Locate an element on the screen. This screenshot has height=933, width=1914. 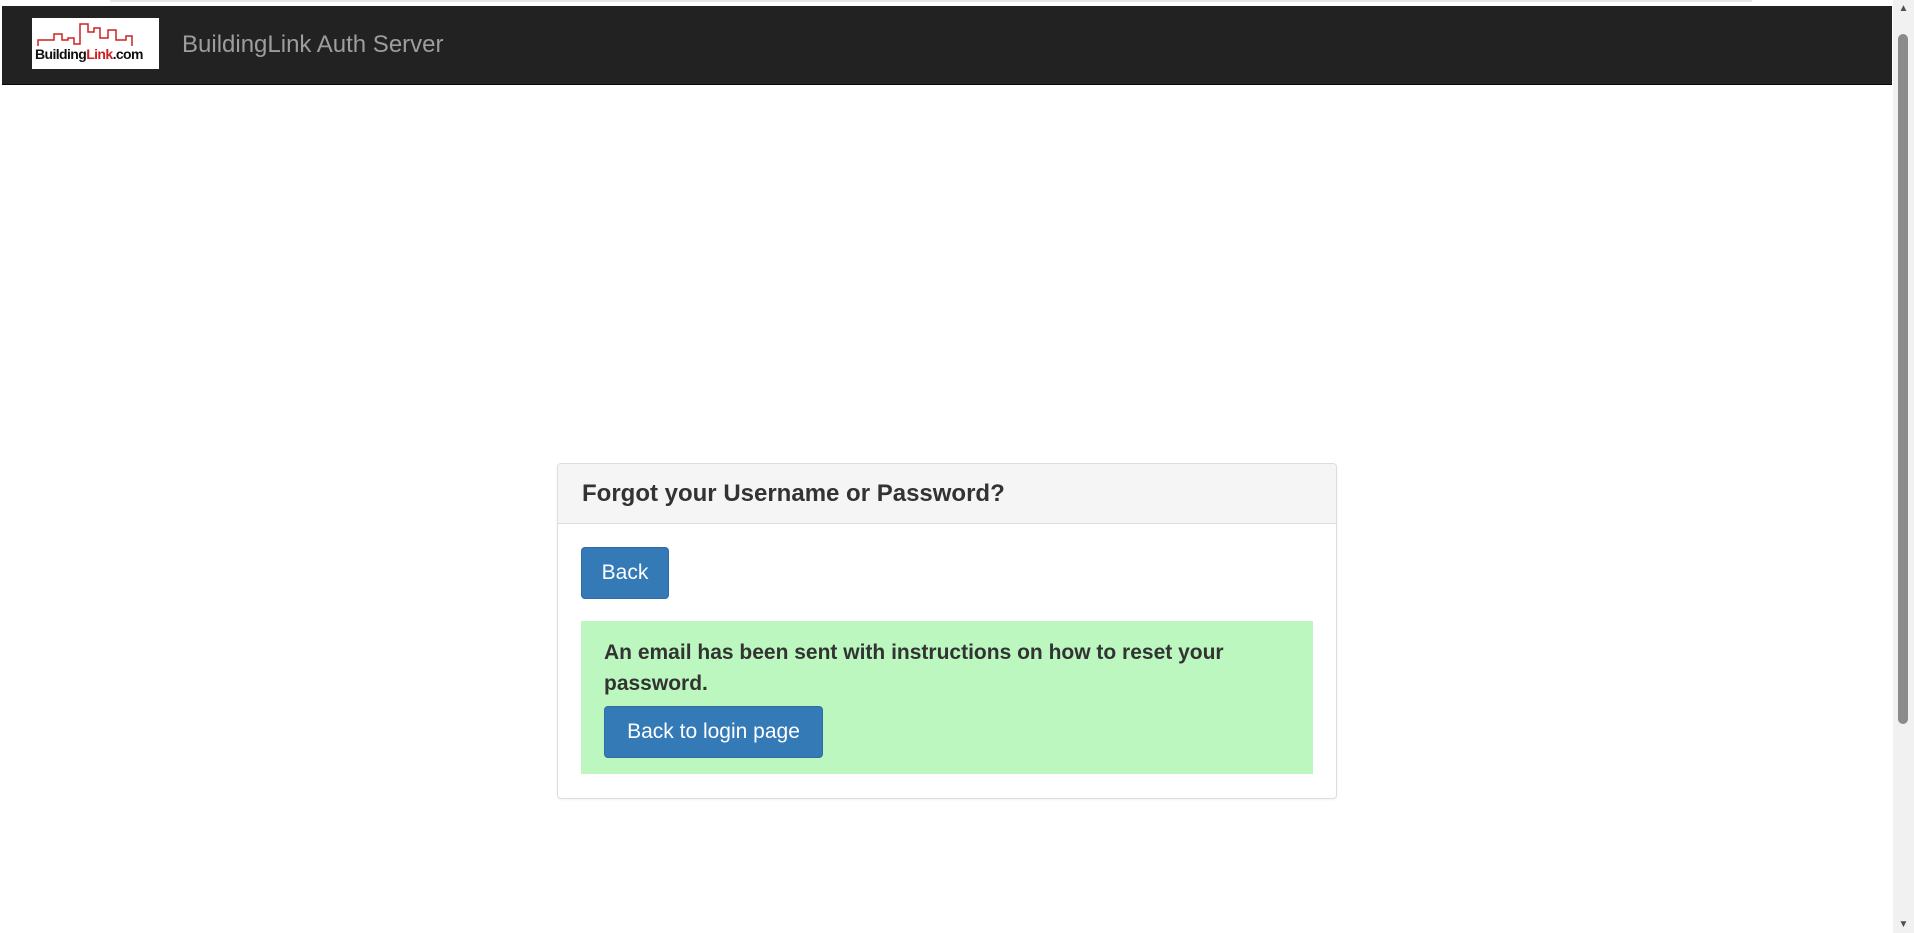
brand-title: BuildingLink Auth Server is located at coordinates (313, 45).